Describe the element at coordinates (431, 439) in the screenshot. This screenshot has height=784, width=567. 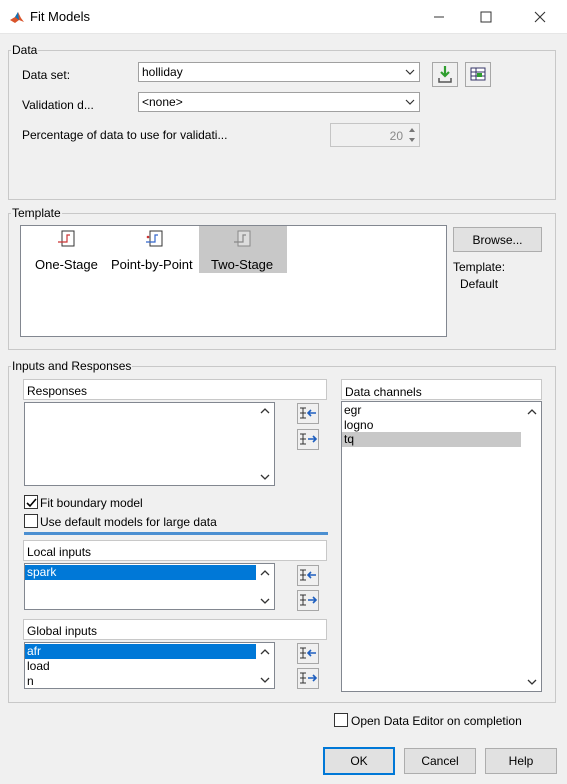
I see `list-item: tq` at that location.